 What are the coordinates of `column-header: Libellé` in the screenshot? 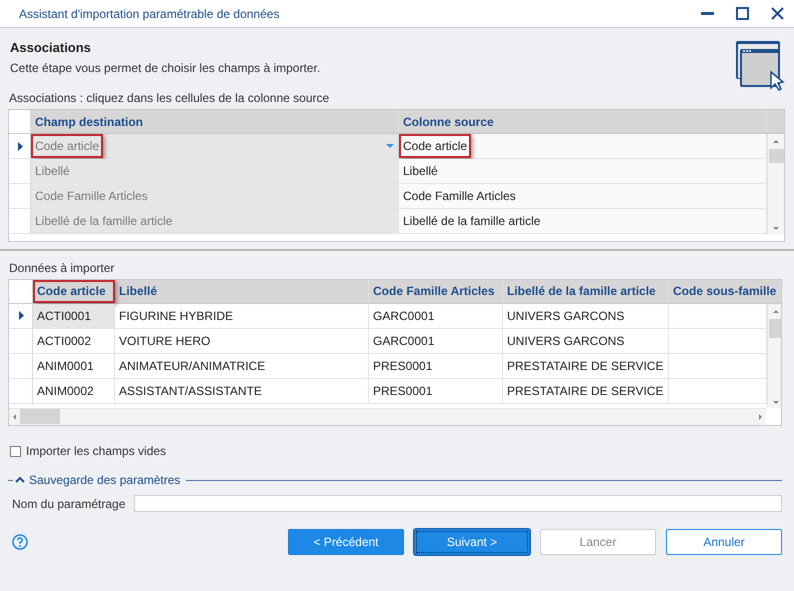 It's located at (242, 291).